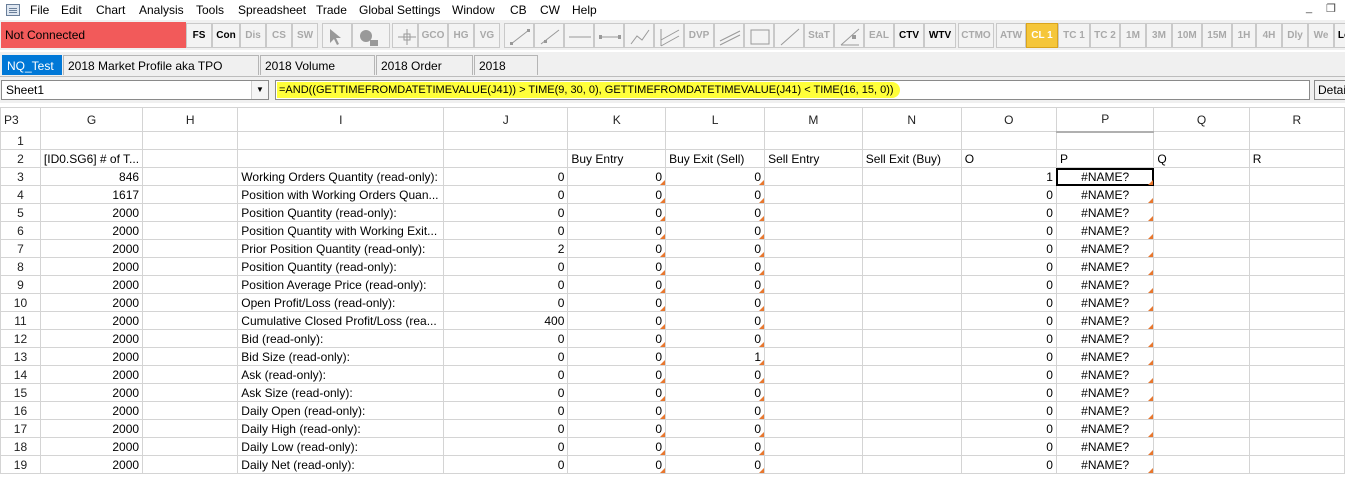 The height and width of the screenshot is (489, 1345). I want to click on cell-m13, so click(813, 356).